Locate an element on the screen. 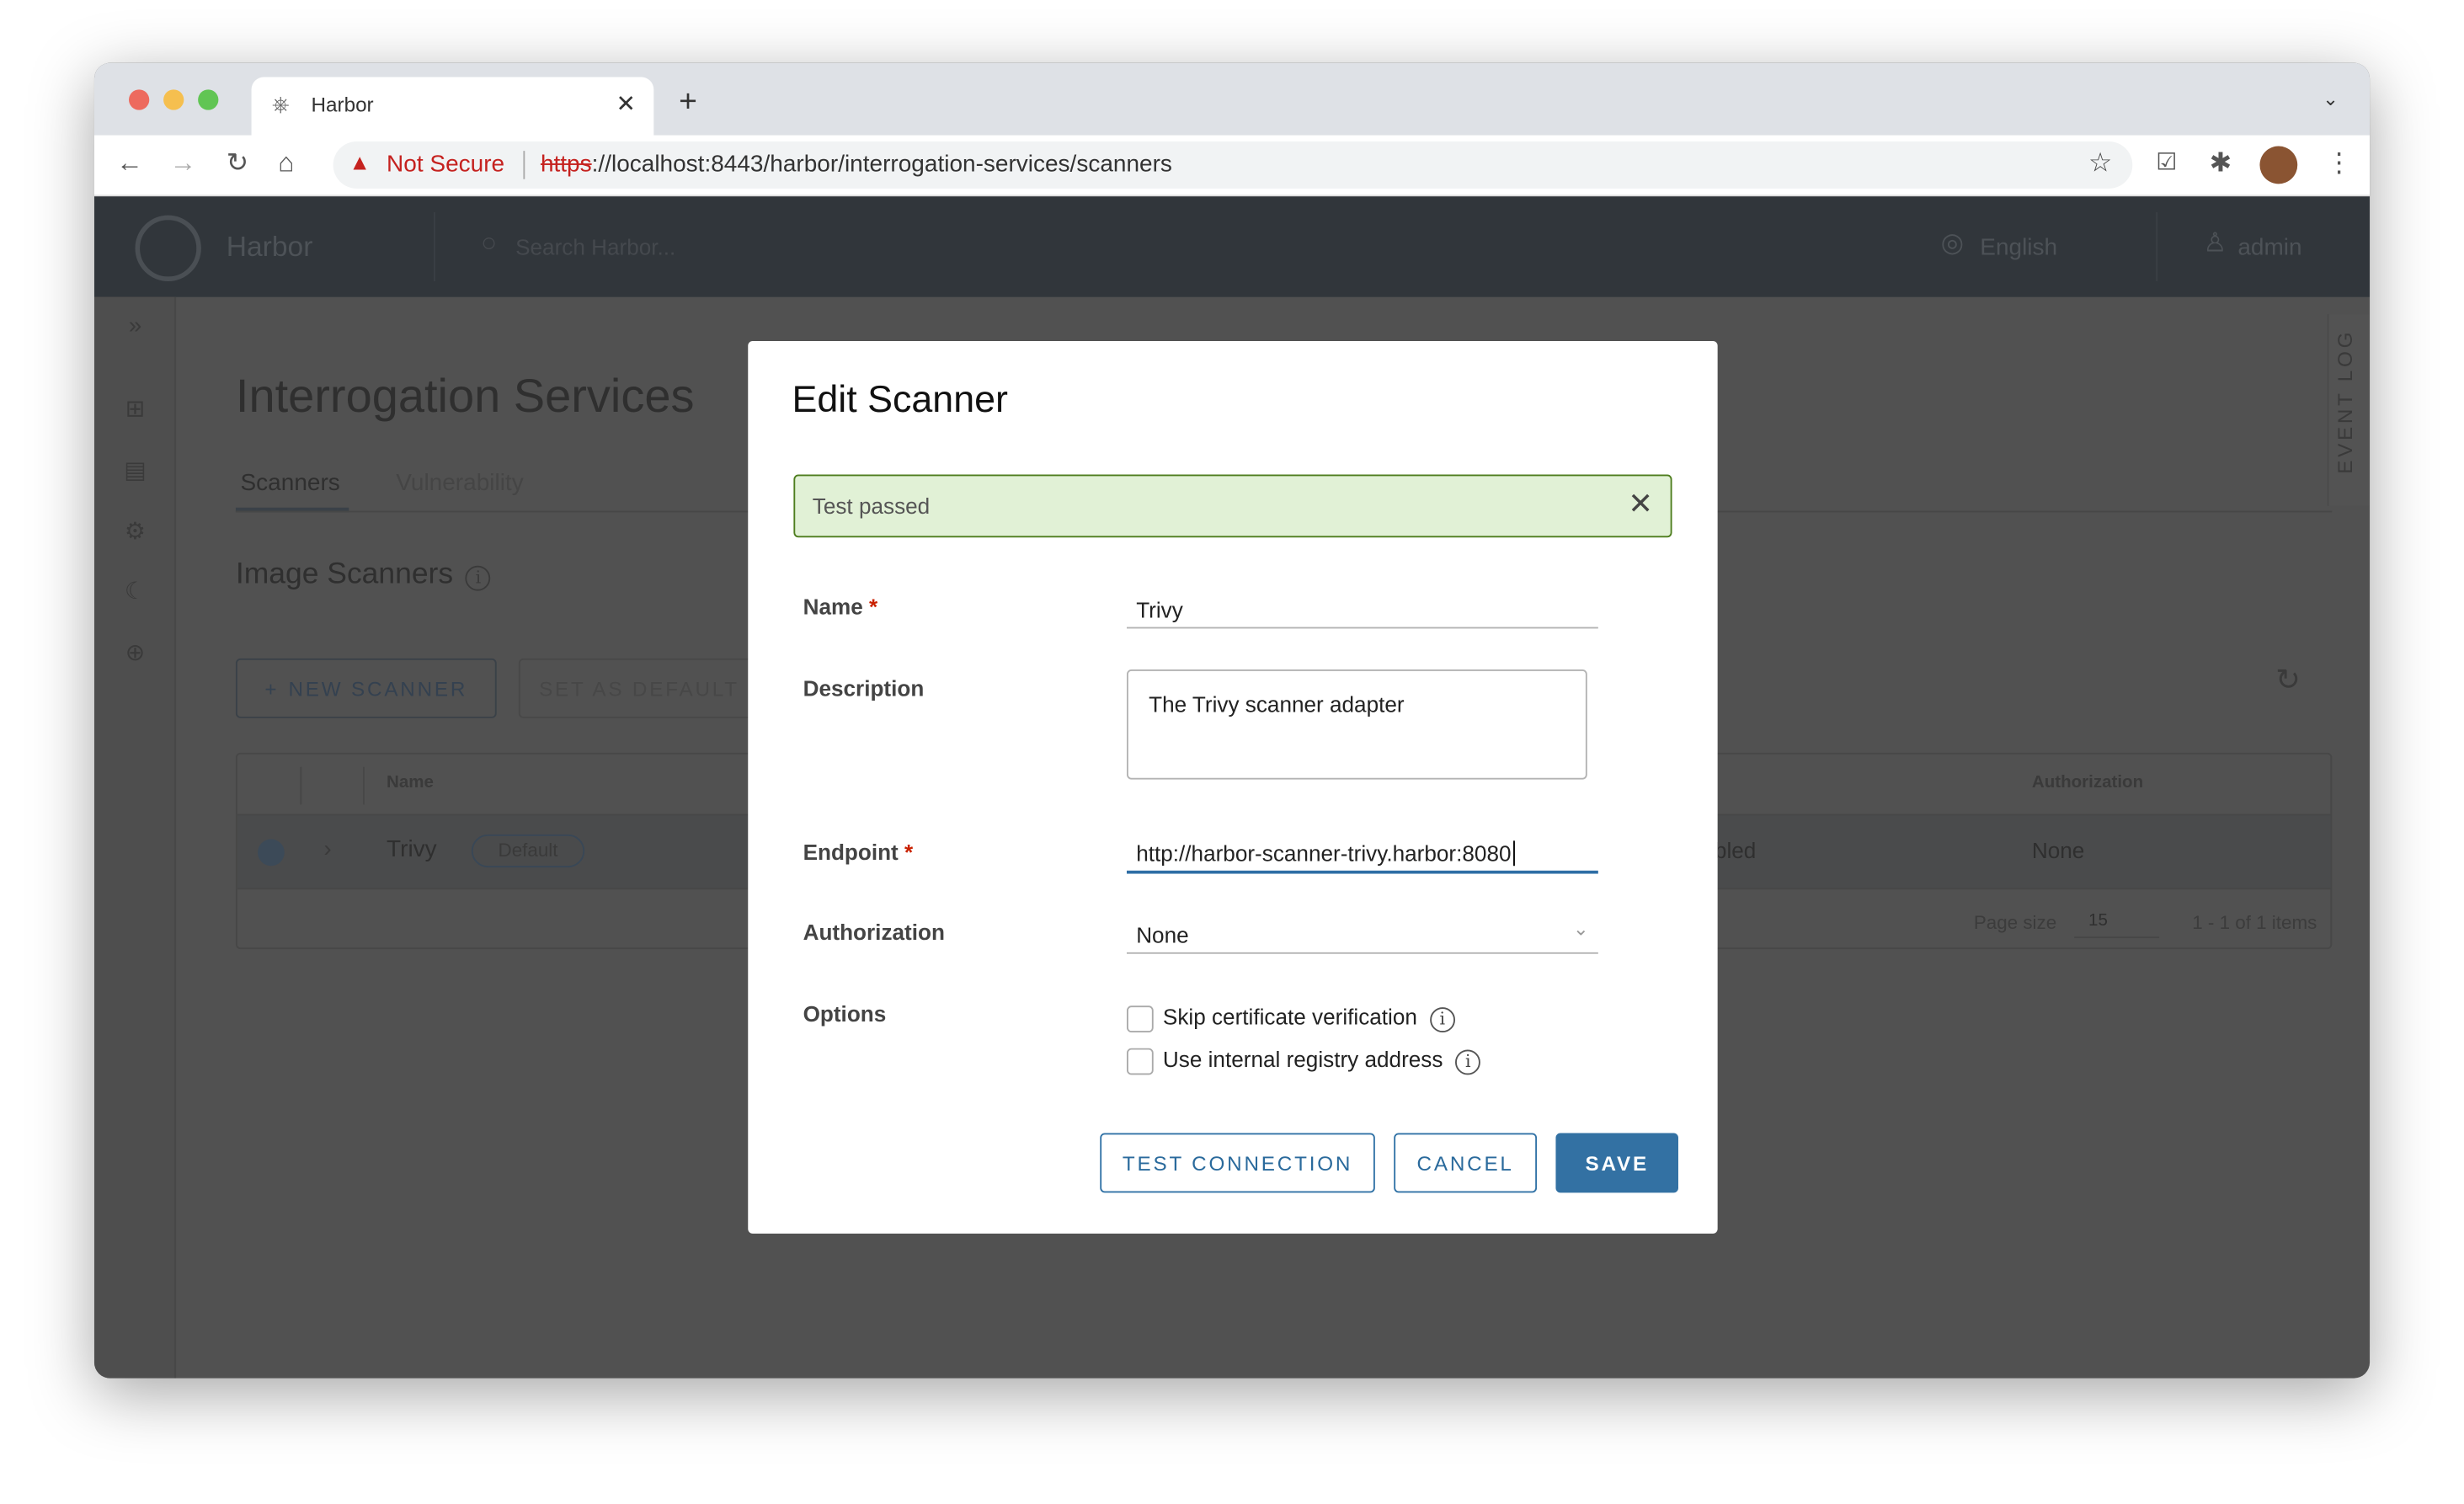 This screenshot has height=1504, width=2464. endpoint-input: http://harbor-scanner-trivy.harbor:8080 is located at coordinates (1362, 852).